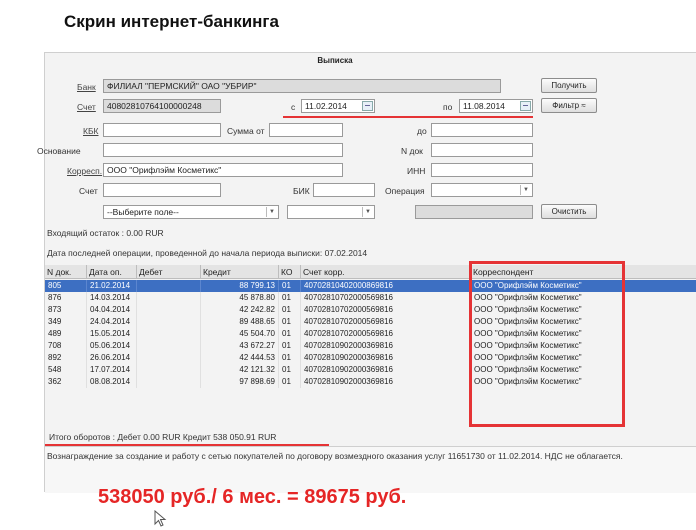 The height and width of the screenshot is (530, 696). I want to click on mouse-cursor-icon, so click(160, 518).